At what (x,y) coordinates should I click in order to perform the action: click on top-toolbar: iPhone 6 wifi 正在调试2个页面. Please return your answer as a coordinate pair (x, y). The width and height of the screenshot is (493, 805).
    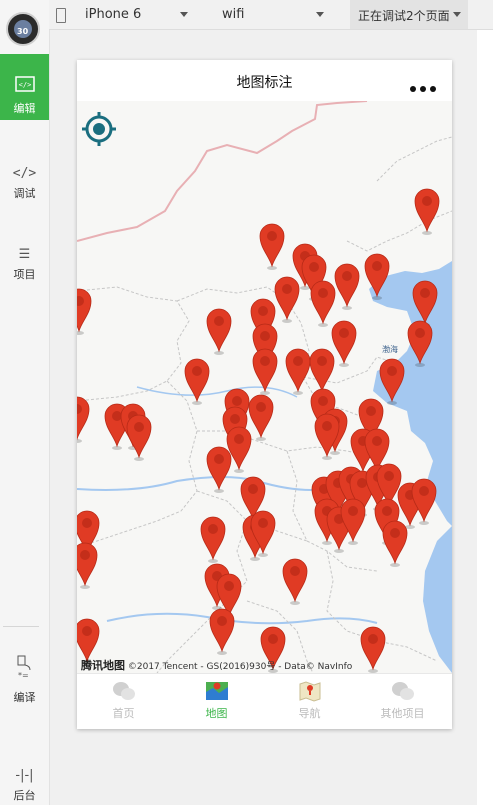
    Looking at the image, I should click on (271, 15).